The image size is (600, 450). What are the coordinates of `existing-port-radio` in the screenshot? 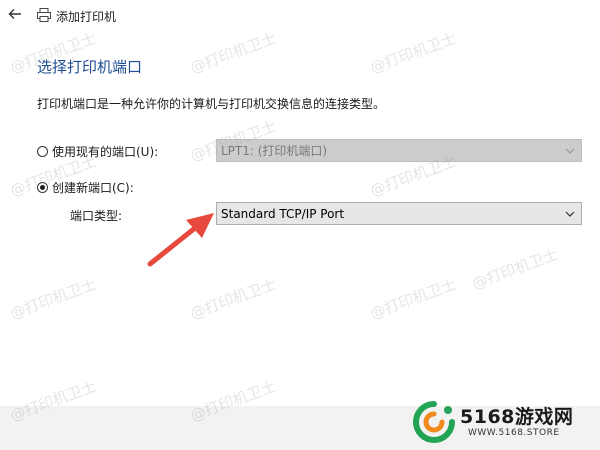 It's located at (42, 151).